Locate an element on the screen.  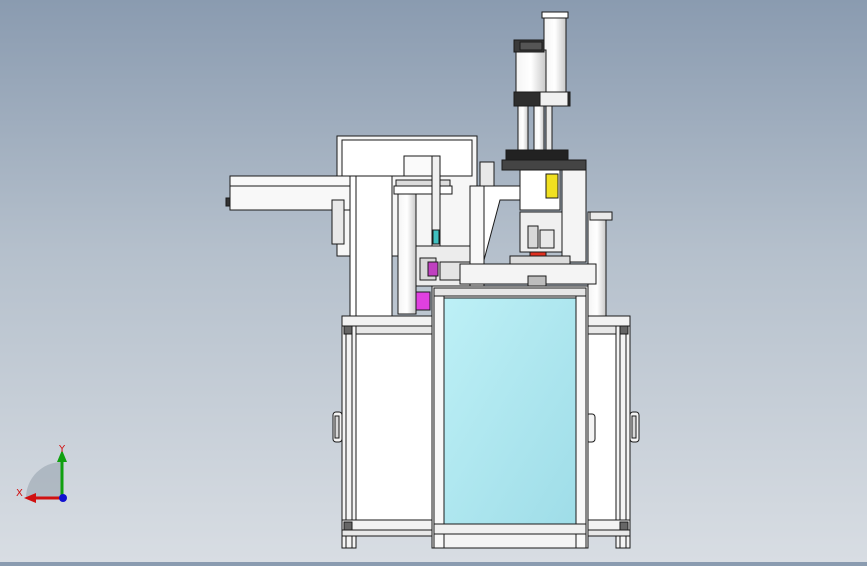
glass-door is located at coordinates (510, 417).